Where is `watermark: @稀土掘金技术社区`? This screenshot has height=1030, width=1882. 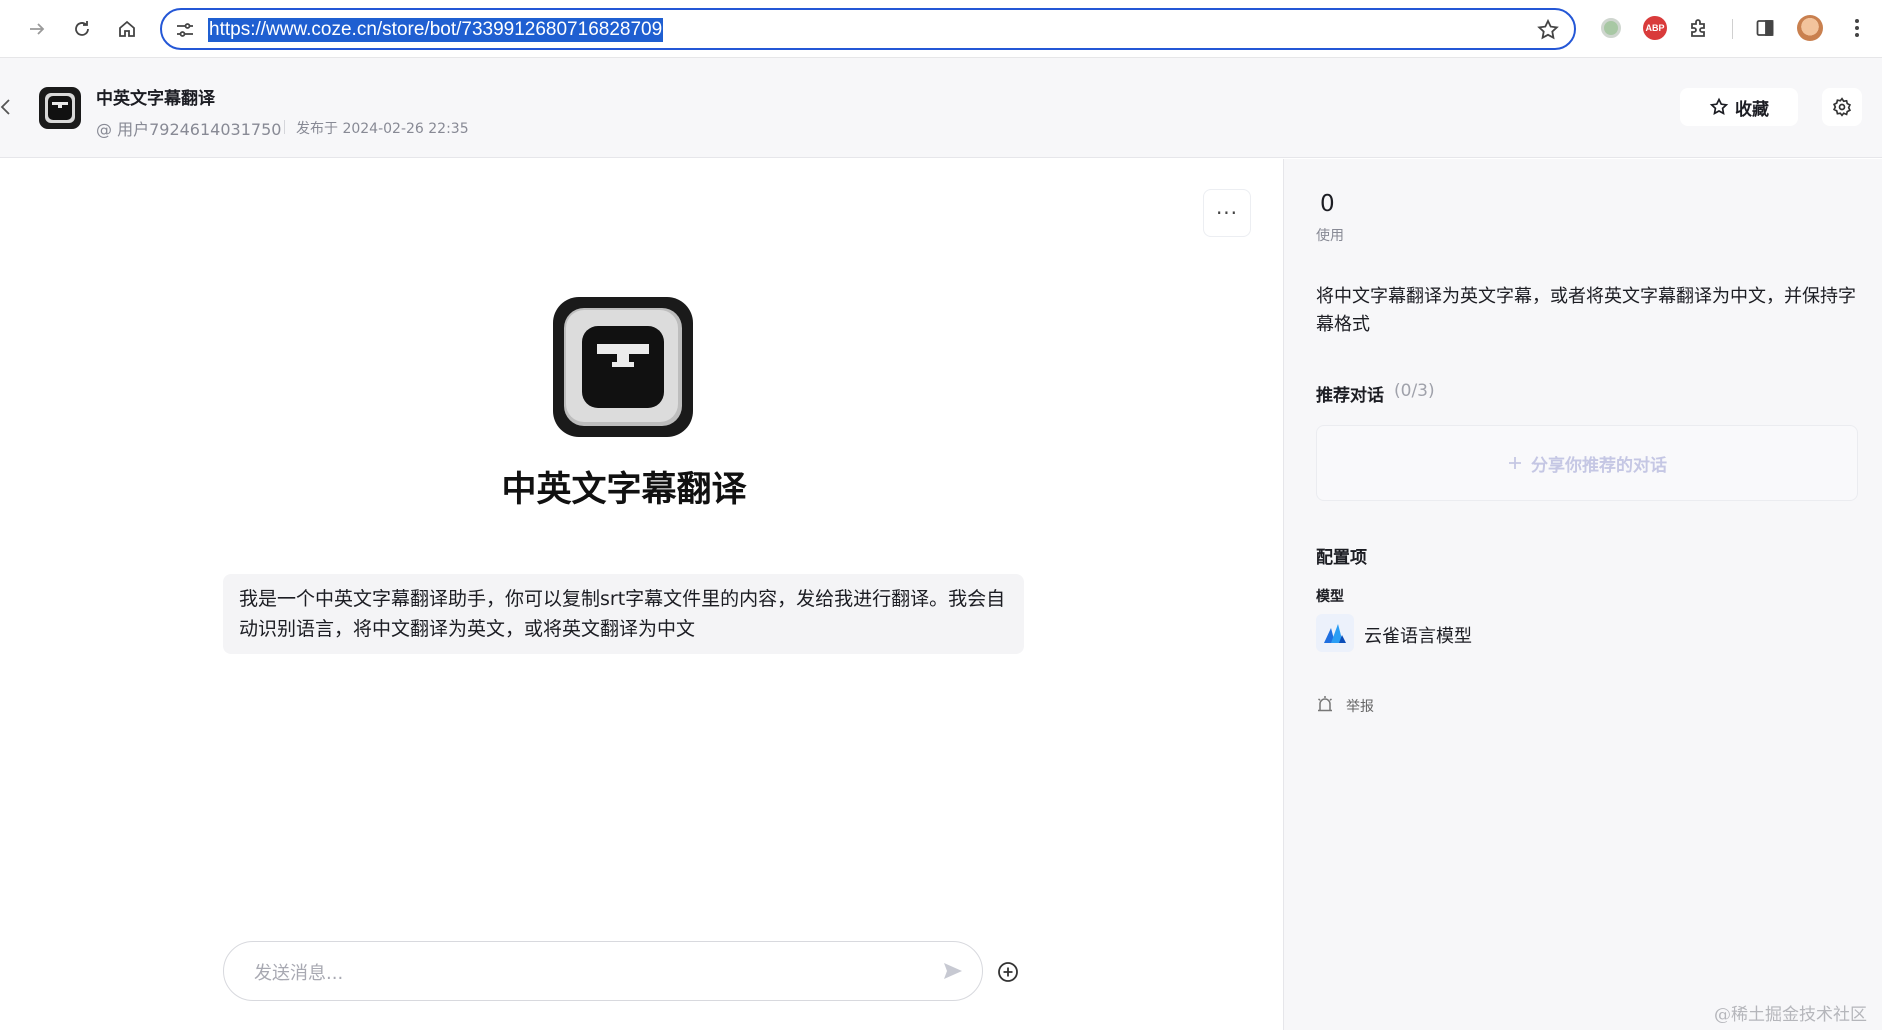
watermark: @稀土掘金技术社区 is located at coordinates (1790, 1015).